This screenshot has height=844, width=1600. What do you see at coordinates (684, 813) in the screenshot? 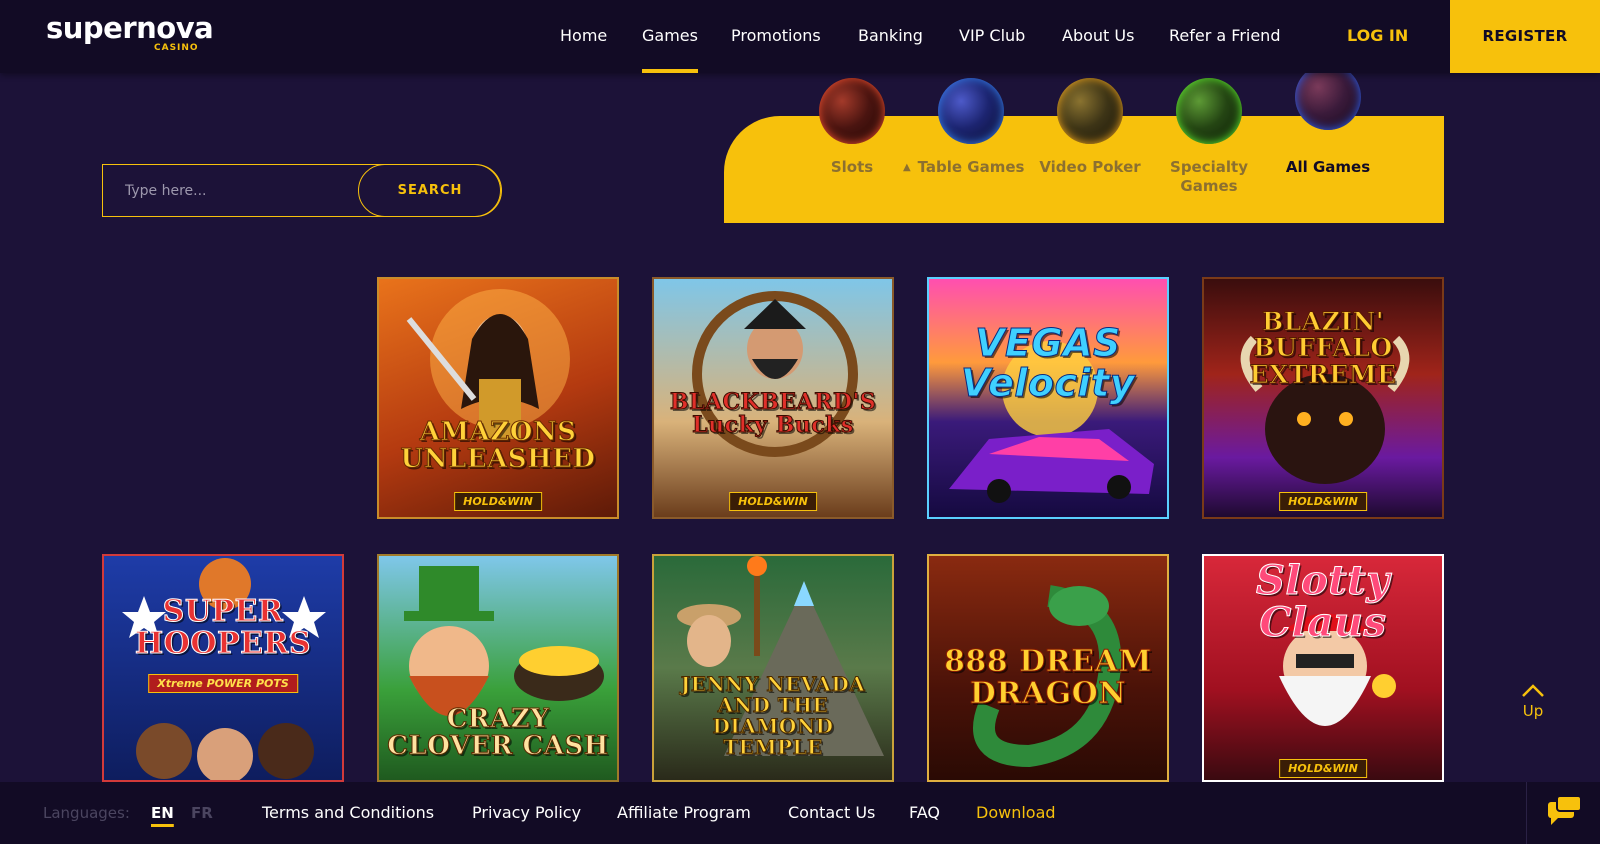
I see `footer-link-affiliate: Affiliate Program` at bounding box center [684, 813].